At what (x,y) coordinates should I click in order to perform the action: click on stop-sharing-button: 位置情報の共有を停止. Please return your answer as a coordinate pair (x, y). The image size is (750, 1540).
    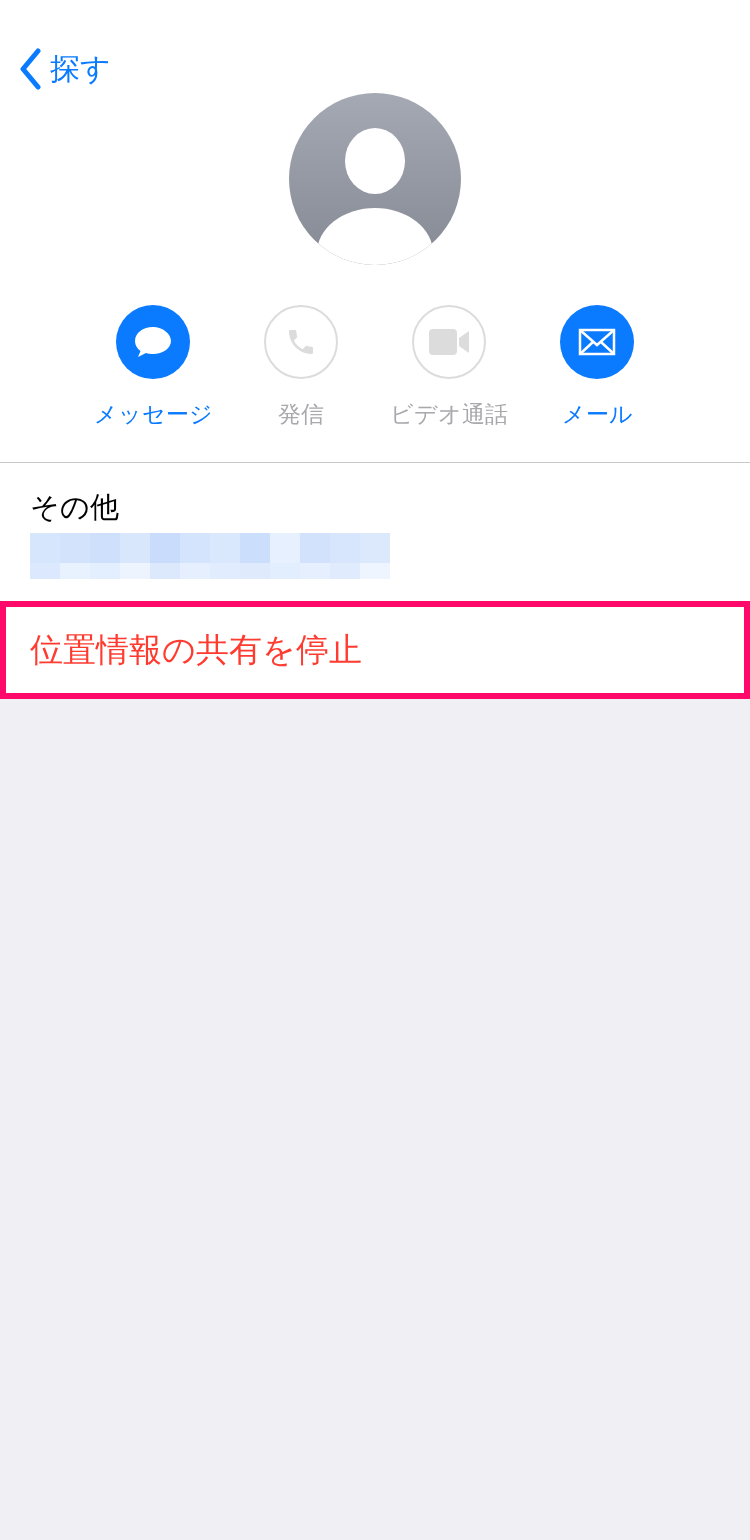
    Looking at the image, I should click on (375, 649).